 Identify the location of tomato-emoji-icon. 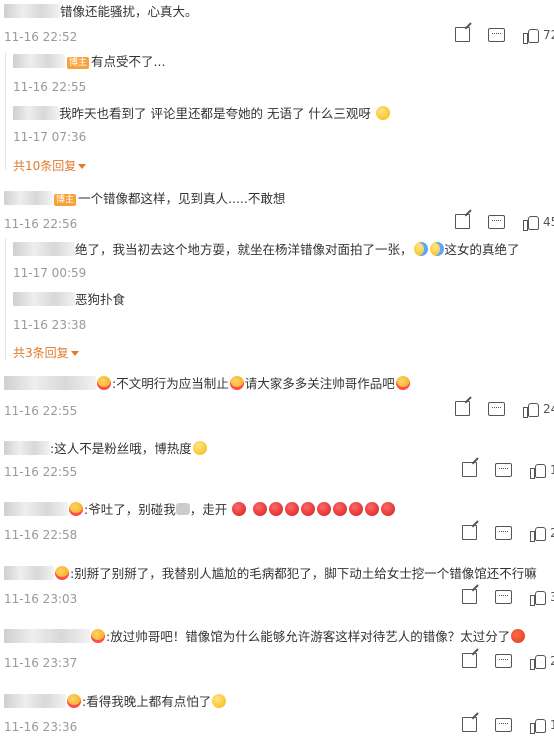
(518, 636).